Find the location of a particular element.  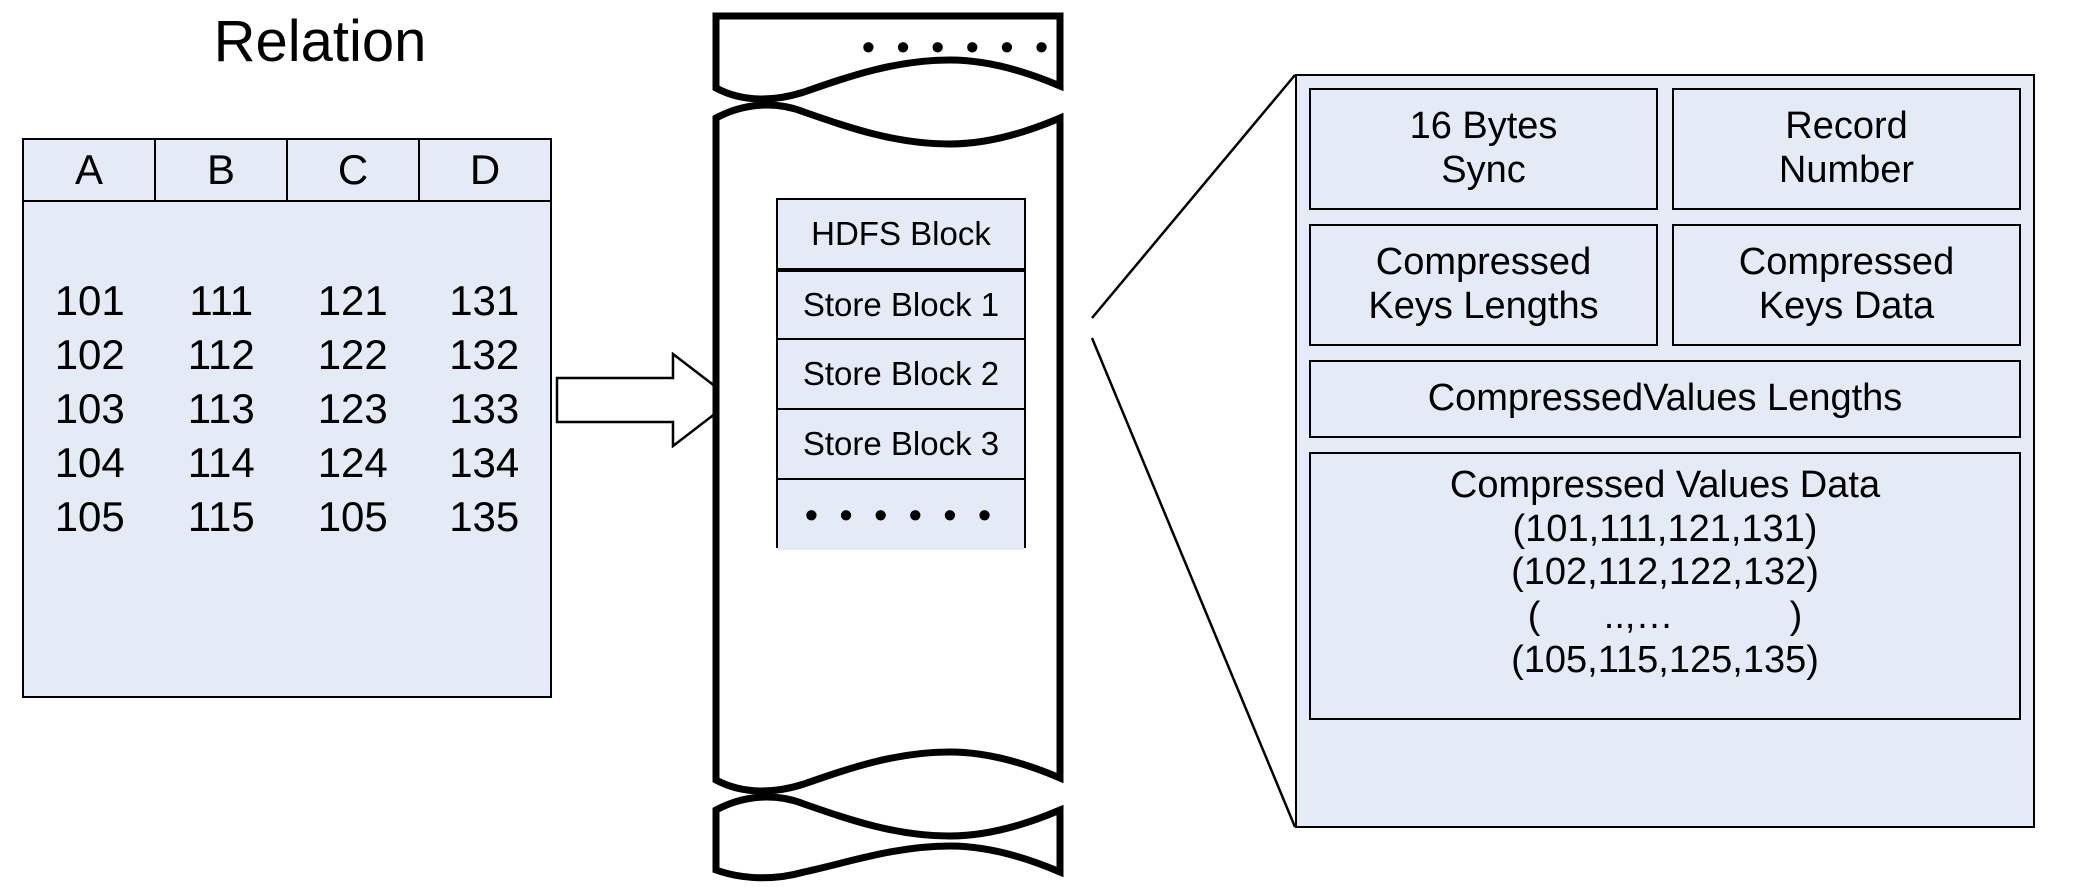

relation-cell: 135 is located at coordinates (484, 516).